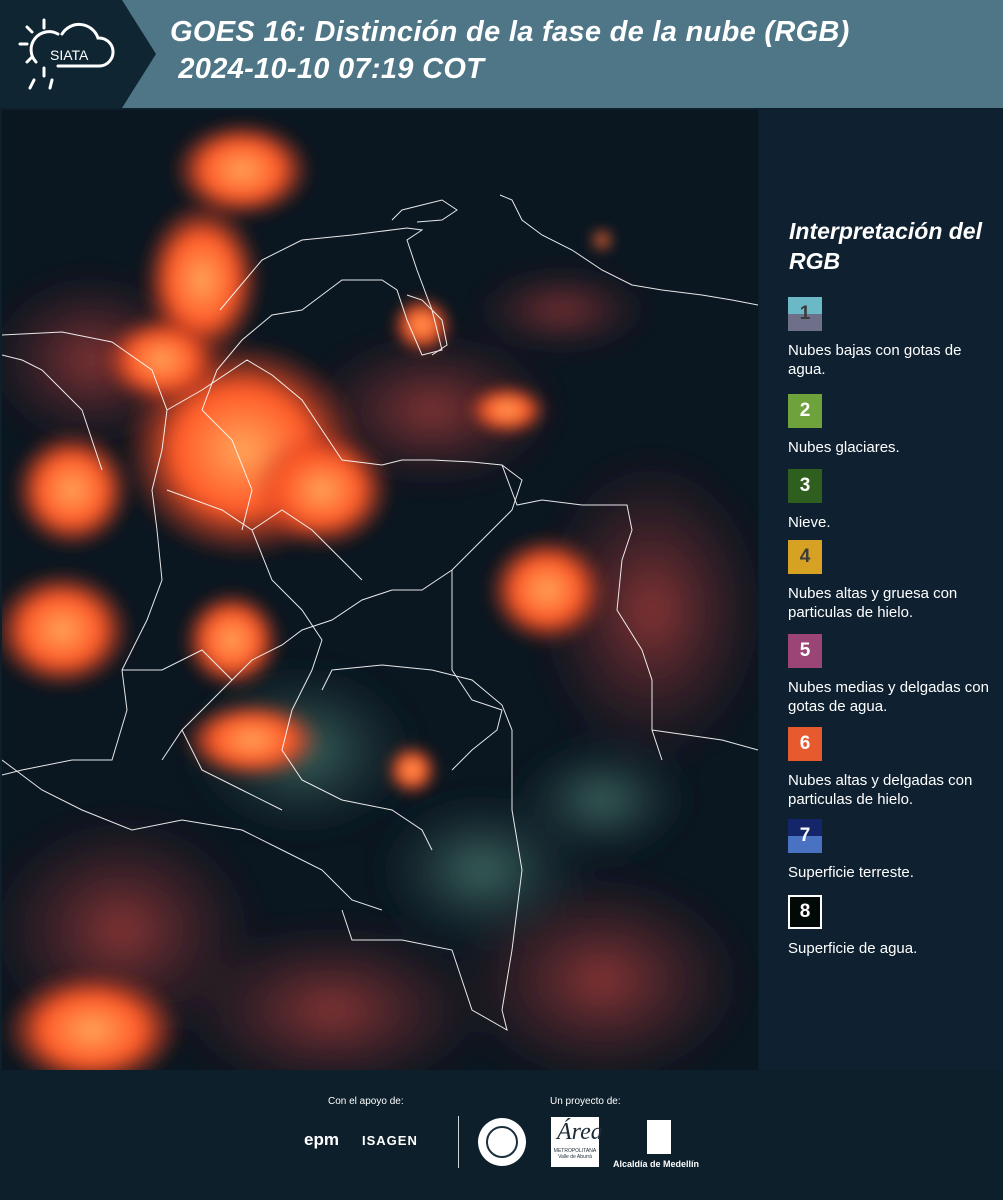 The width and height of the screenshot is (1003, 1200). What do you see at coordinates (502, 1142) in the screenshot?
I see `university-seal-icon` at bounding box center [502, 1142].